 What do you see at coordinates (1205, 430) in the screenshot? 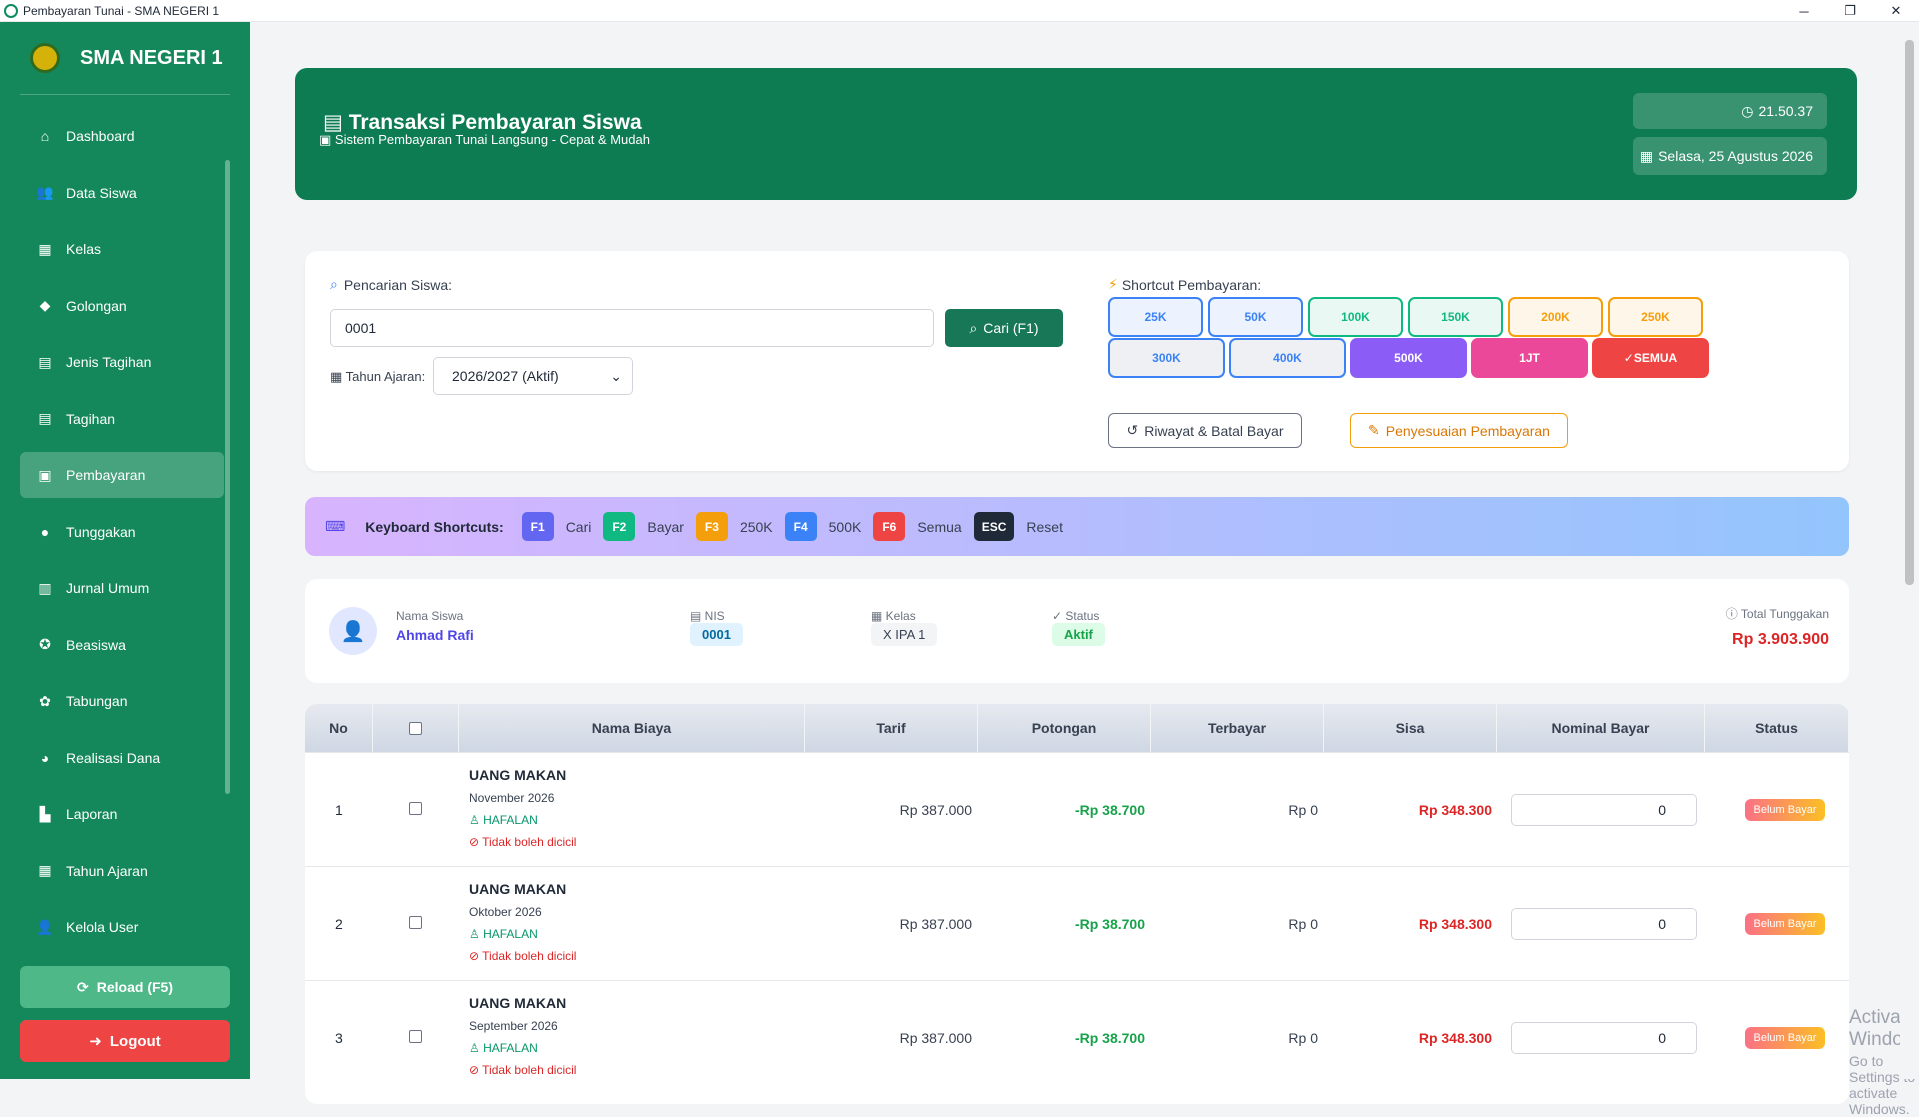
I see `history-button: ↺ Riwayat & Batal Bayar` at bounding box center [1205, 430].